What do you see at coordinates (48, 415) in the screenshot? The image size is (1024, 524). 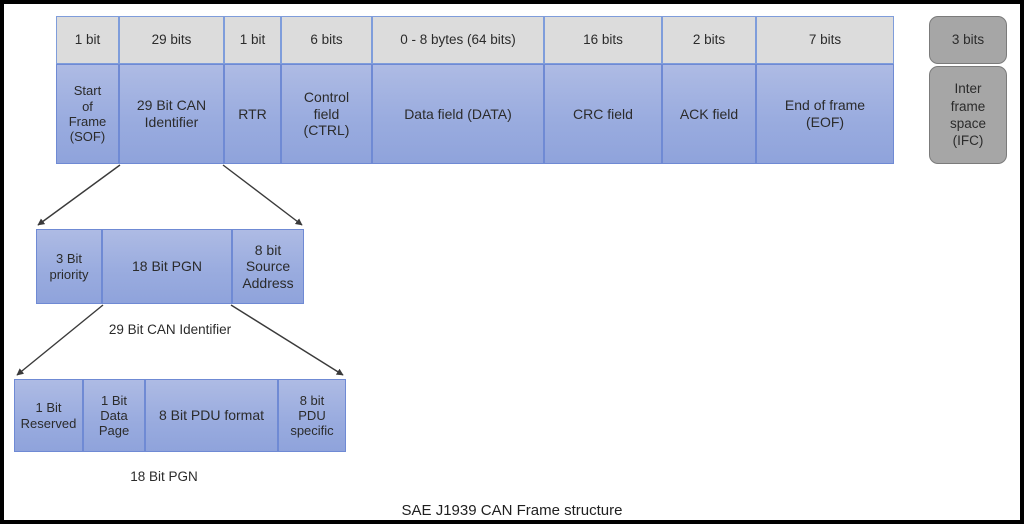 I see `pgn-field-reserved: 1 Bit Reserved` at bounding box center [48, 415].